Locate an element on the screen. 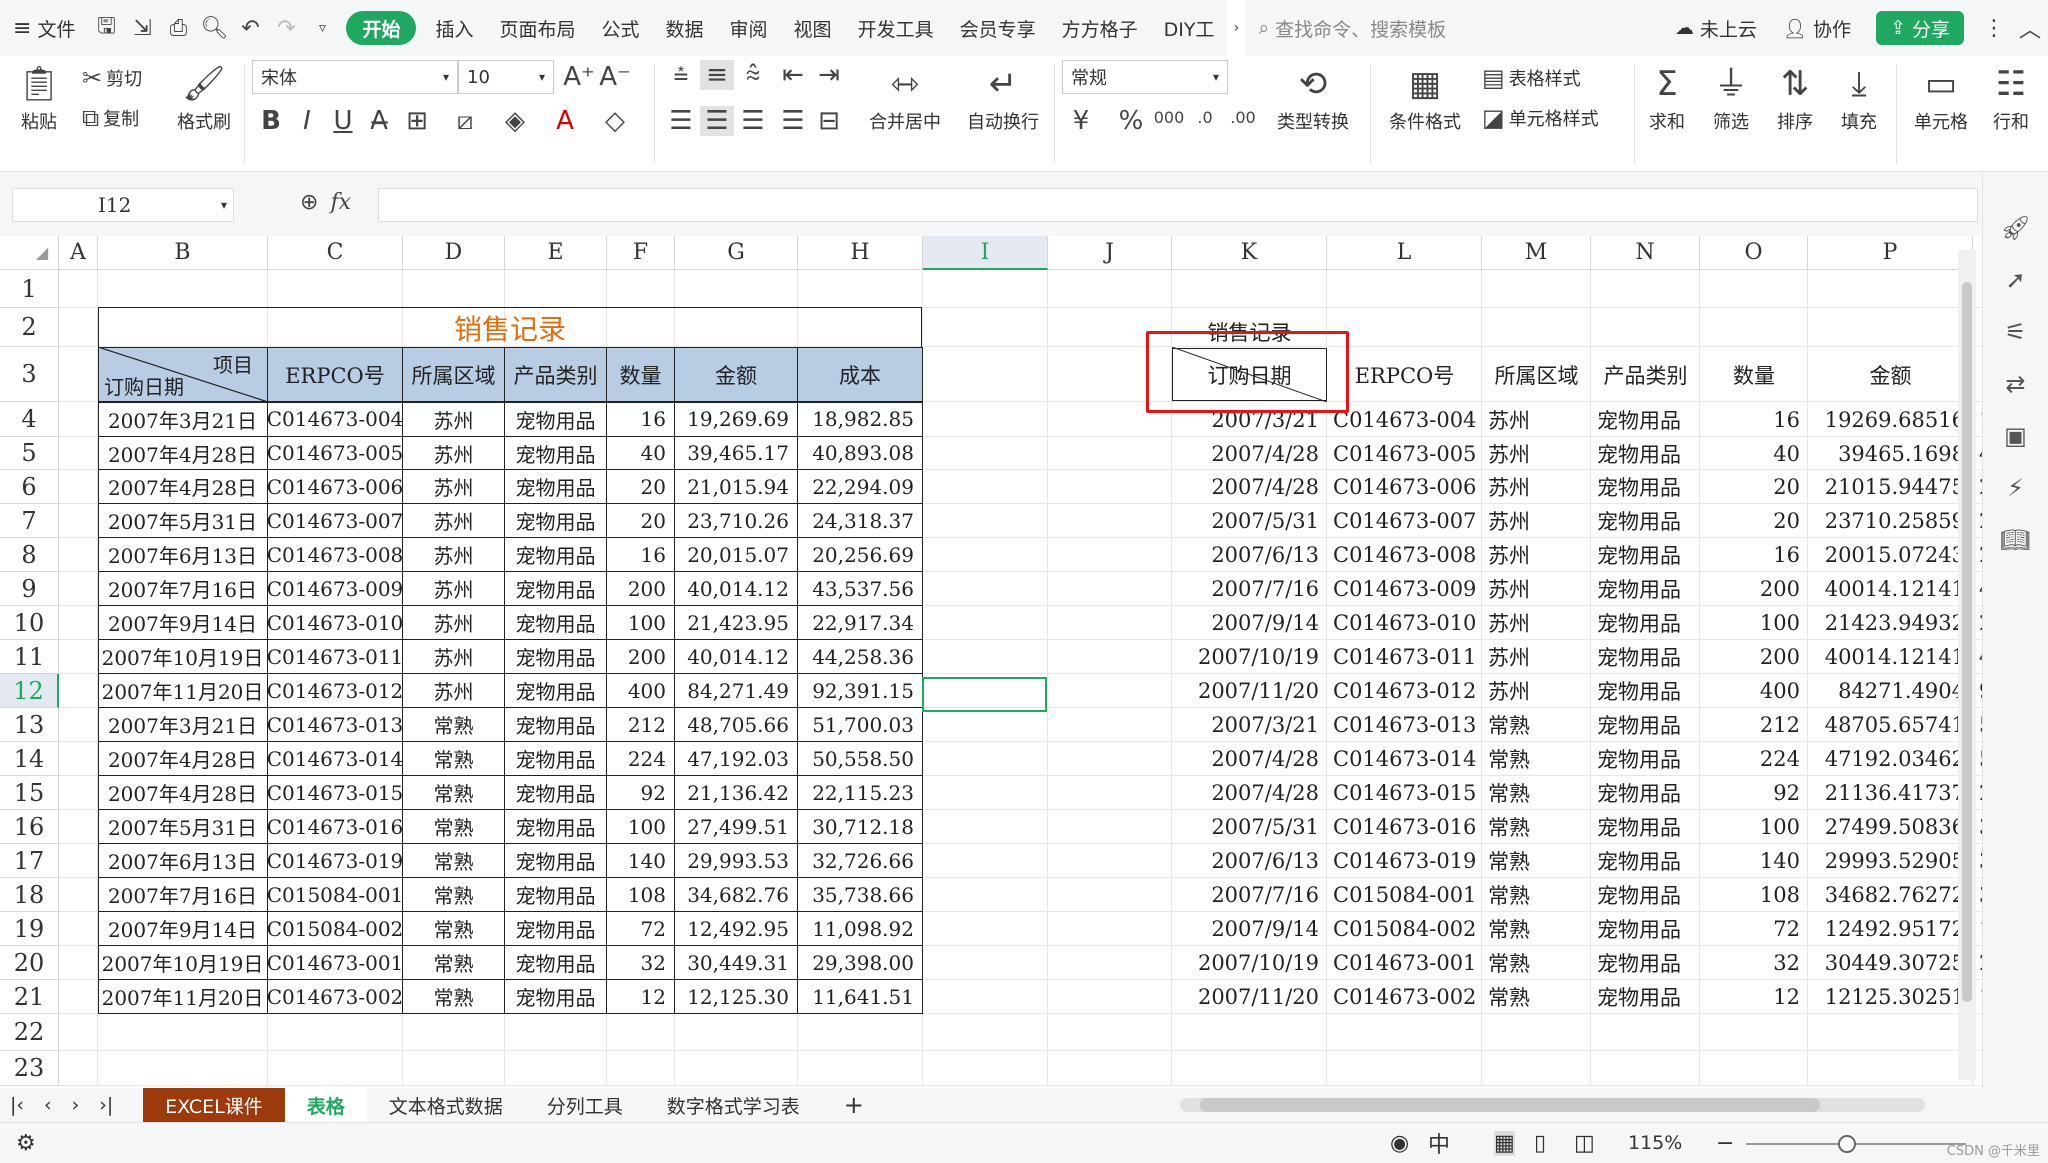 This screenshot has width=2048, height=1163. column-header-J: J is located at coordinates (1110, 253).